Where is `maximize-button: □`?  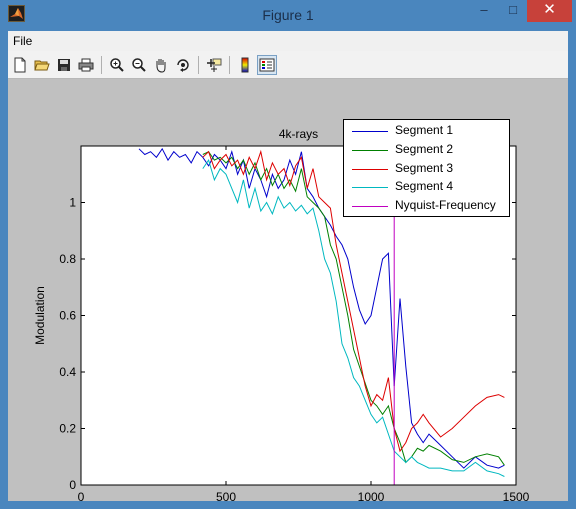 maximize-button: □ is located at coordinates (513, 11).